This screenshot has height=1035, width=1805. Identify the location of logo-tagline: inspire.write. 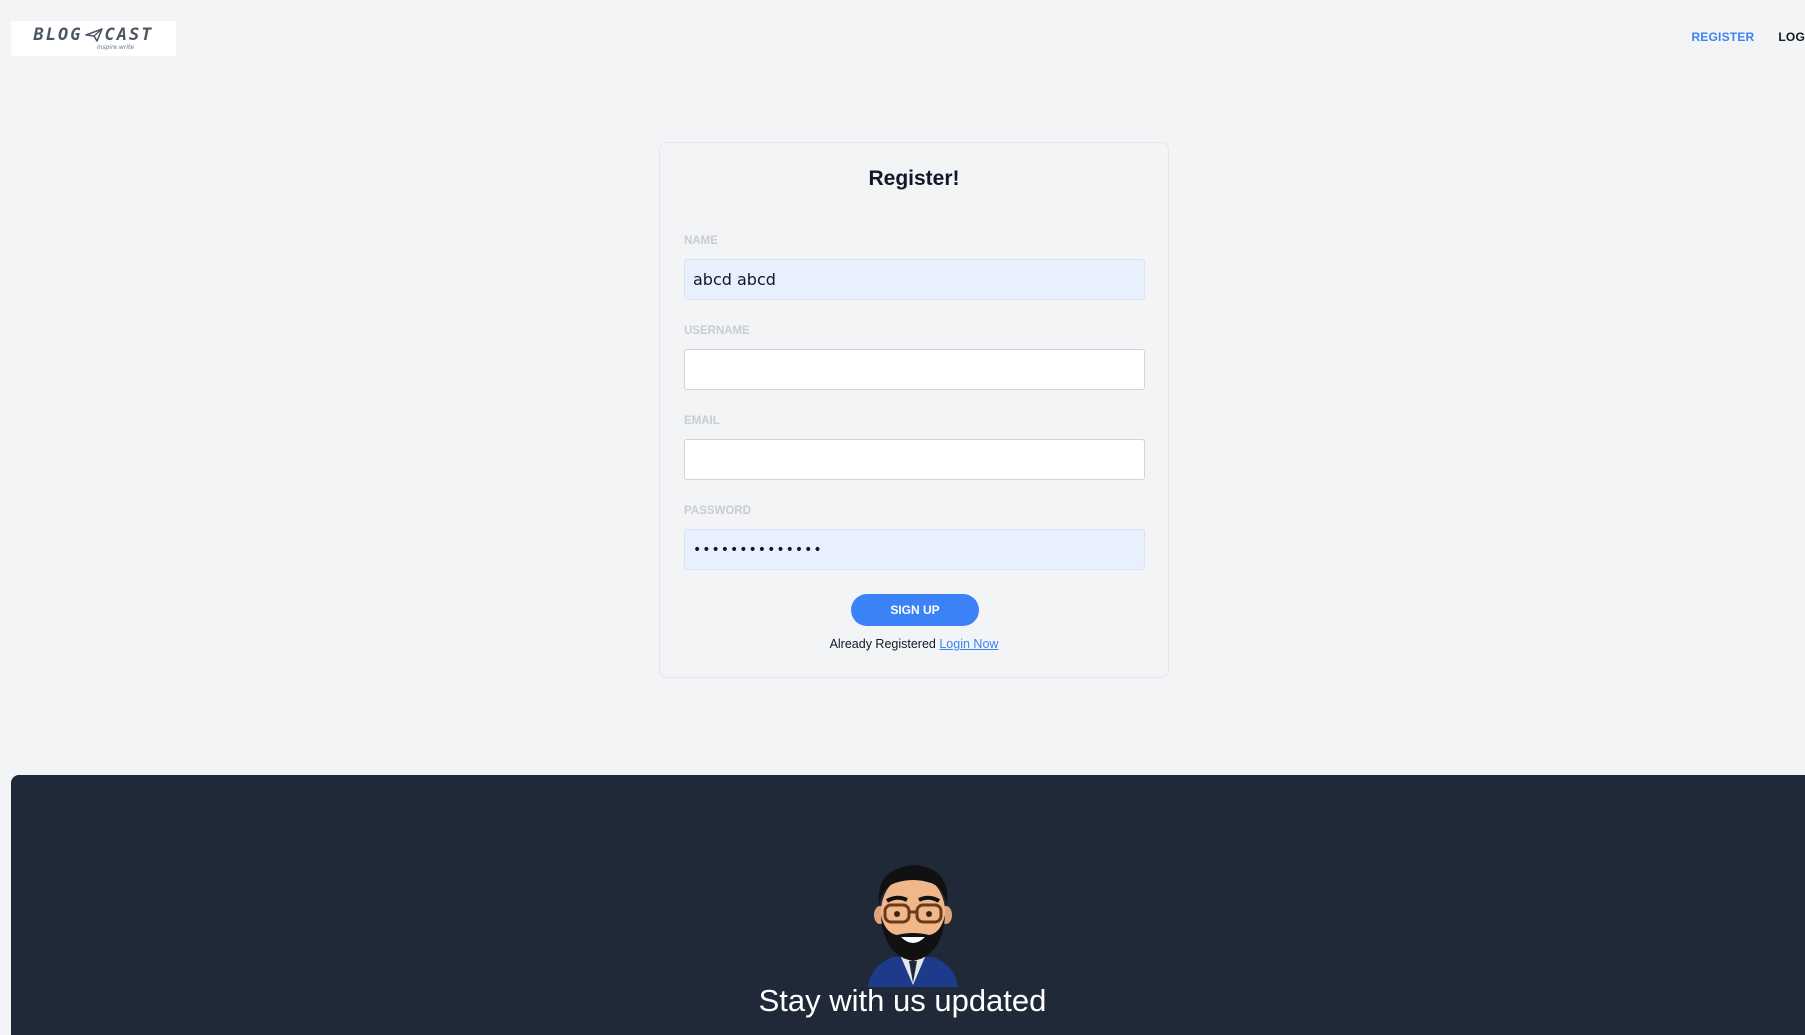
(115, 47).